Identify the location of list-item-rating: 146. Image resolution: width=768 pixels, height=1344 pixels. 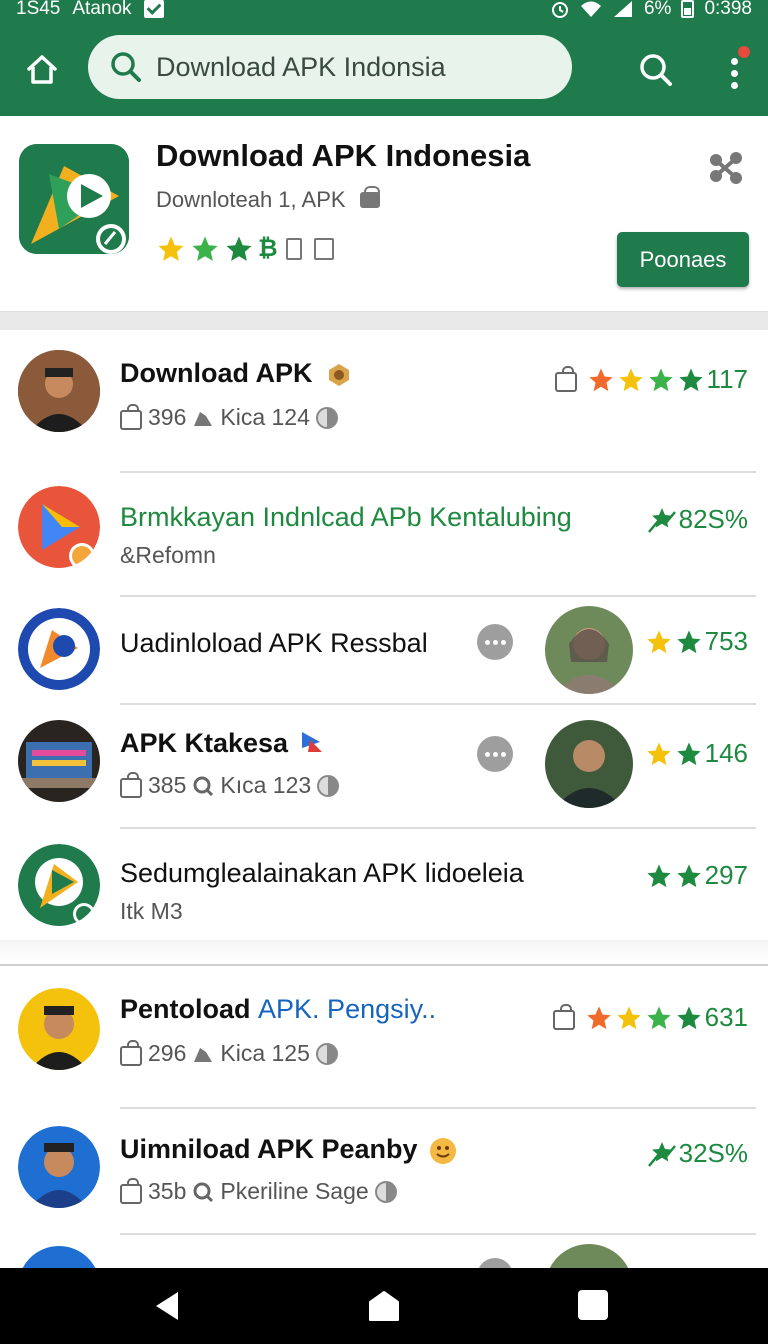
(696, 753).